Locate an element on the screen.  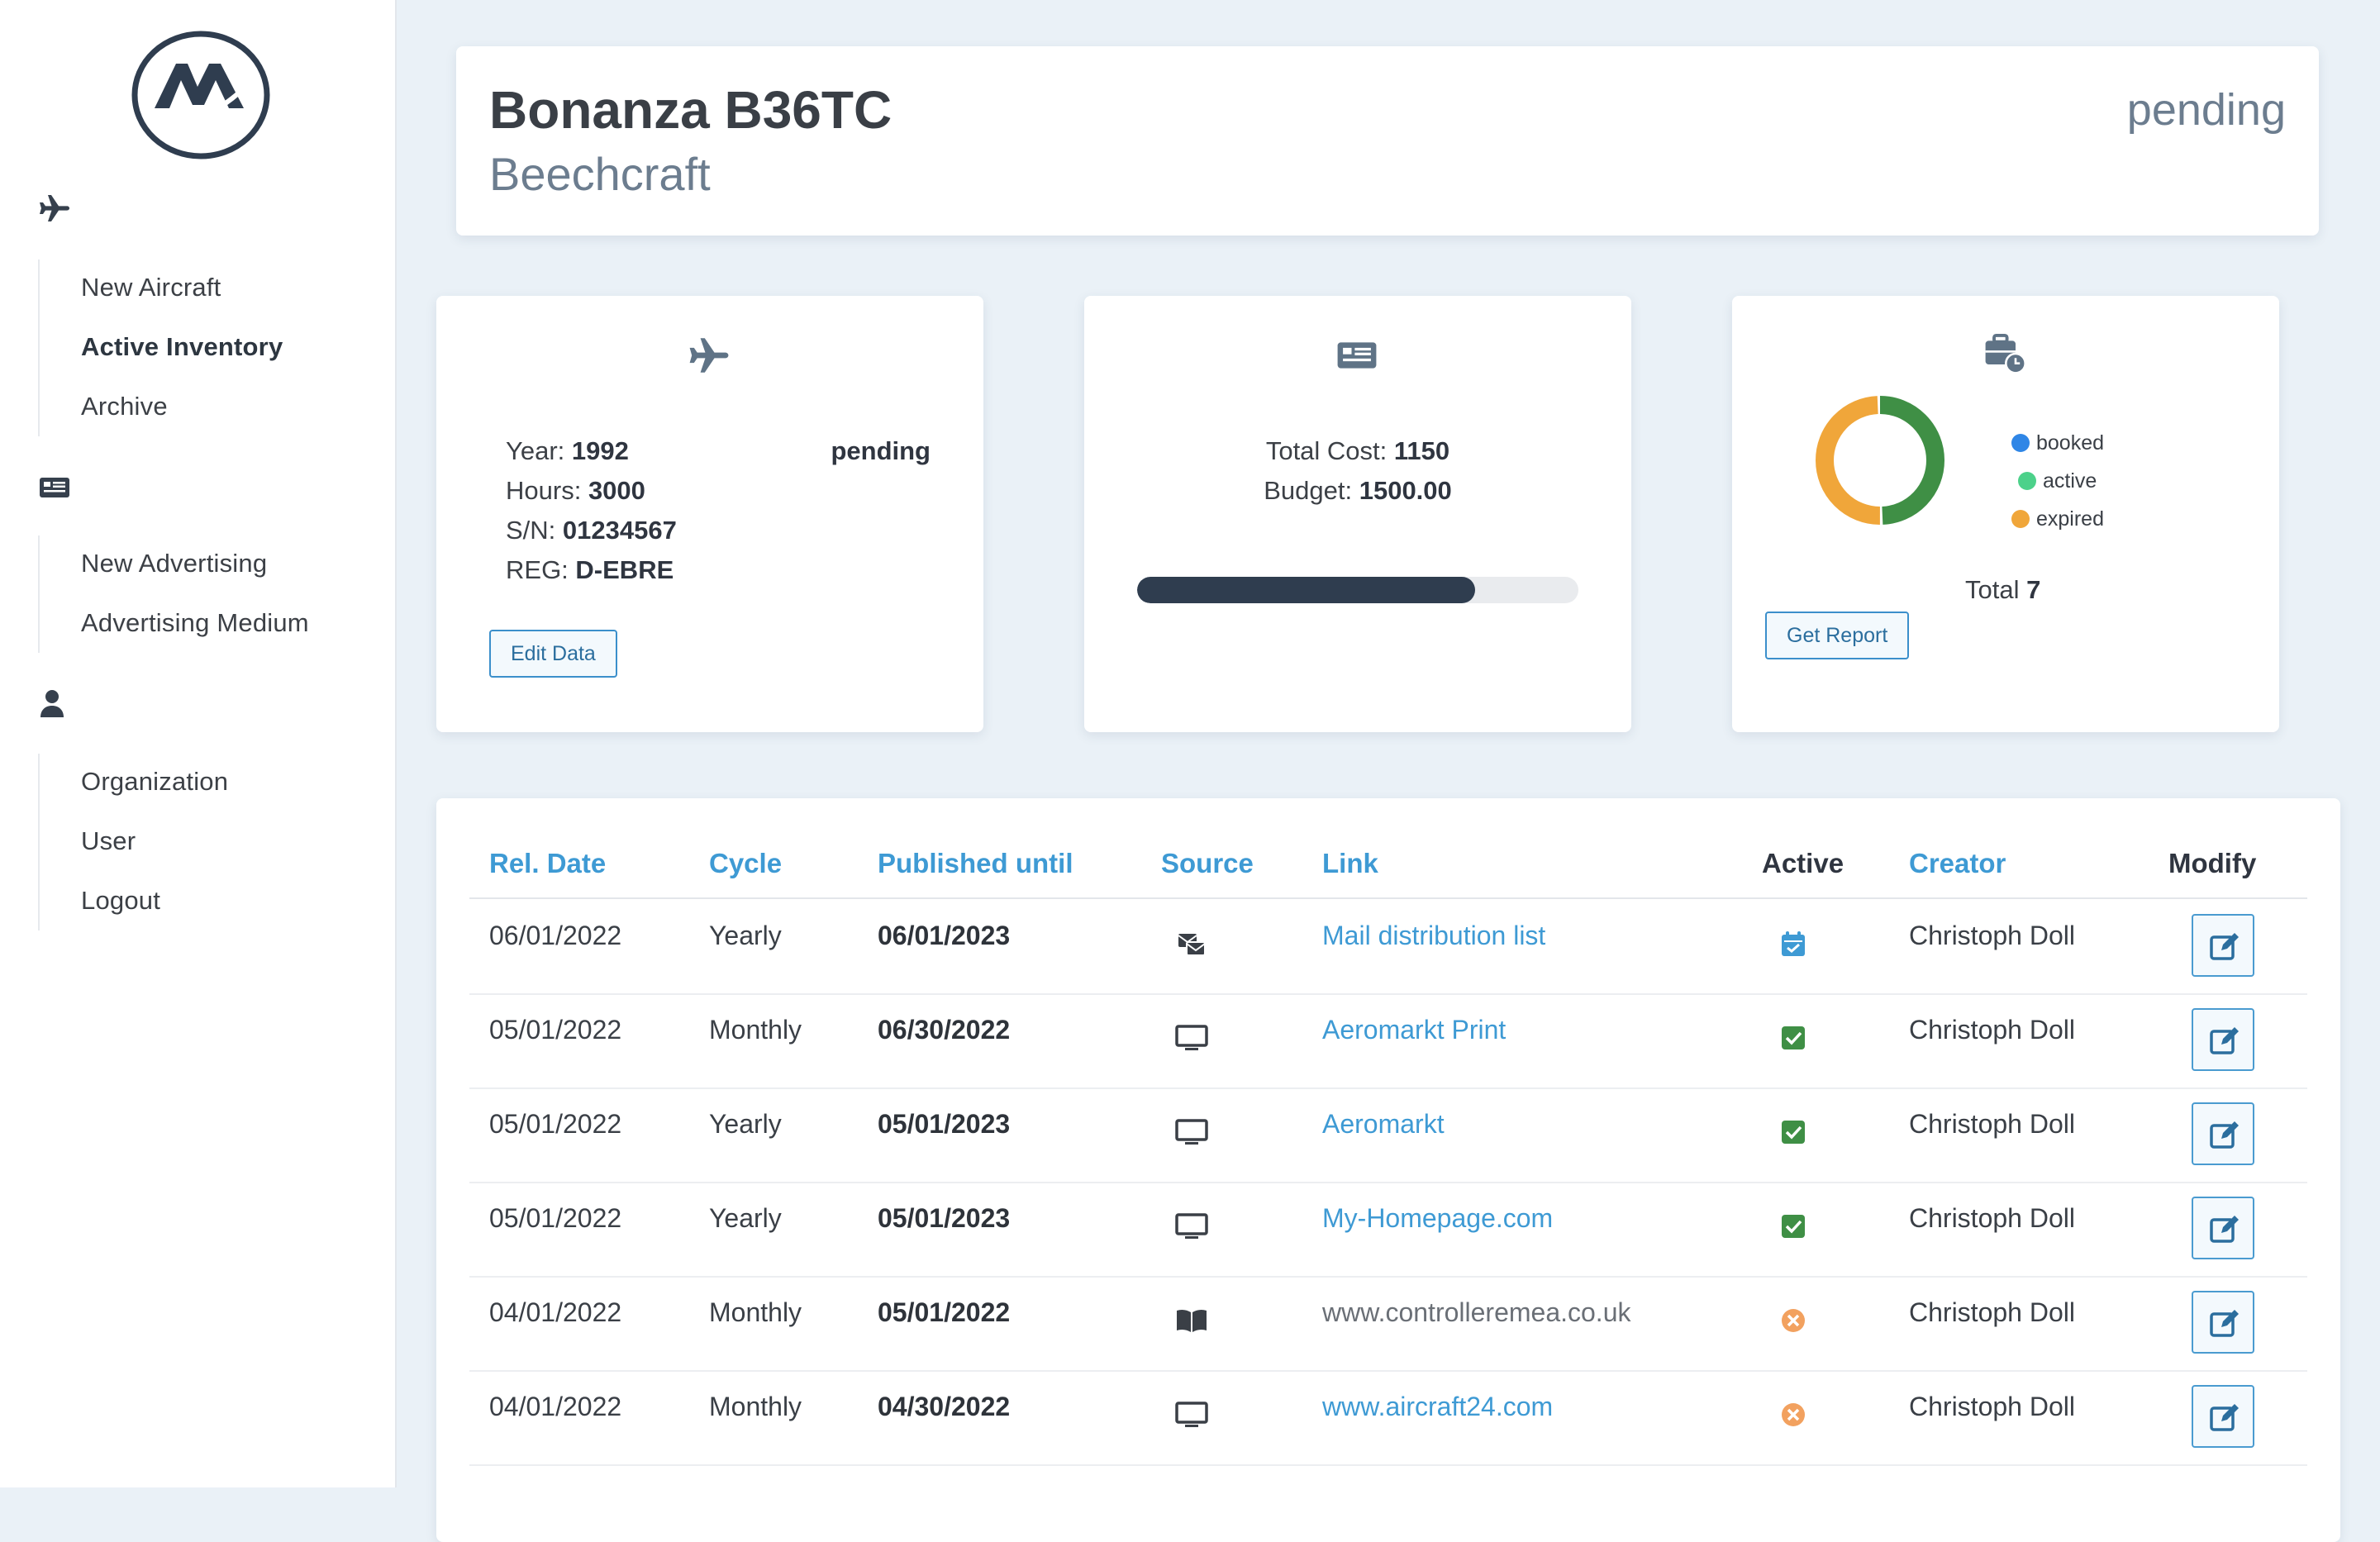
nav-group-account: Organization User Logout is located at coordinates (133, 842).